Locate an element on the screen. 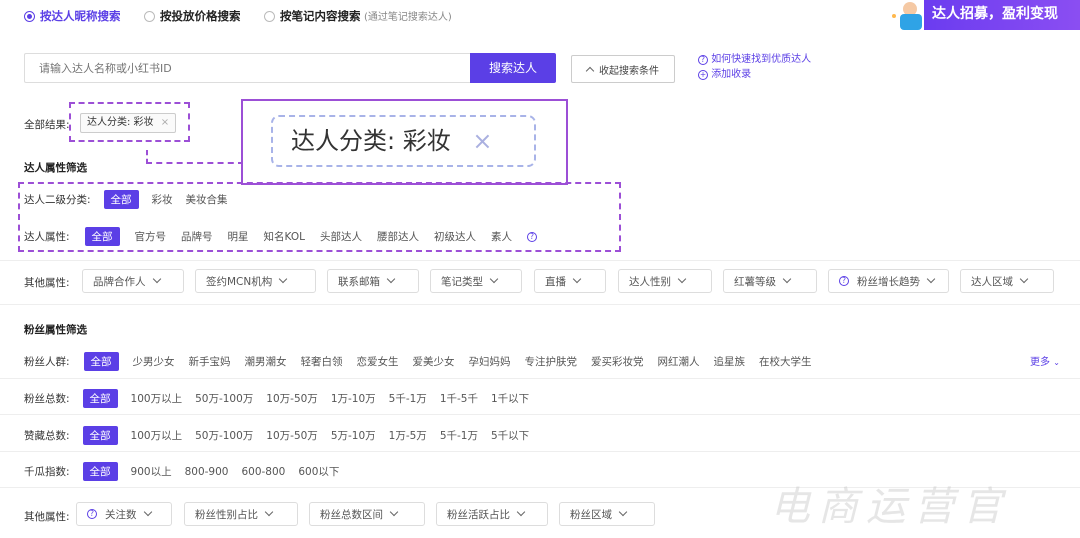 The image size is (1080, 538). attribute-option: 素人 is located at coordinates (501, 236).